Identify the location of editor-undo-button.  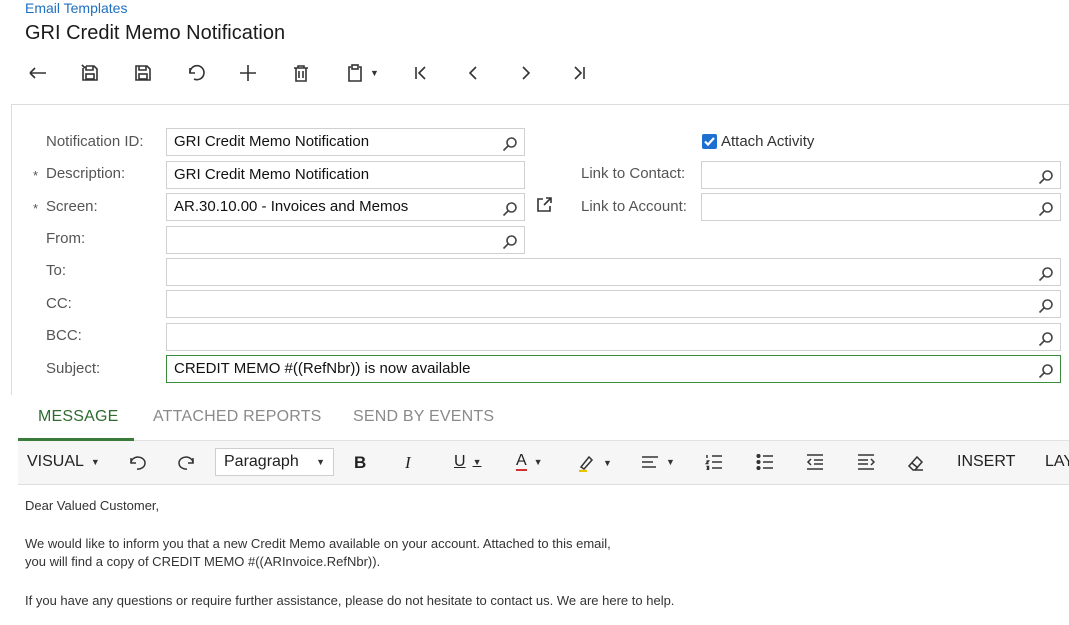
(138, 463).